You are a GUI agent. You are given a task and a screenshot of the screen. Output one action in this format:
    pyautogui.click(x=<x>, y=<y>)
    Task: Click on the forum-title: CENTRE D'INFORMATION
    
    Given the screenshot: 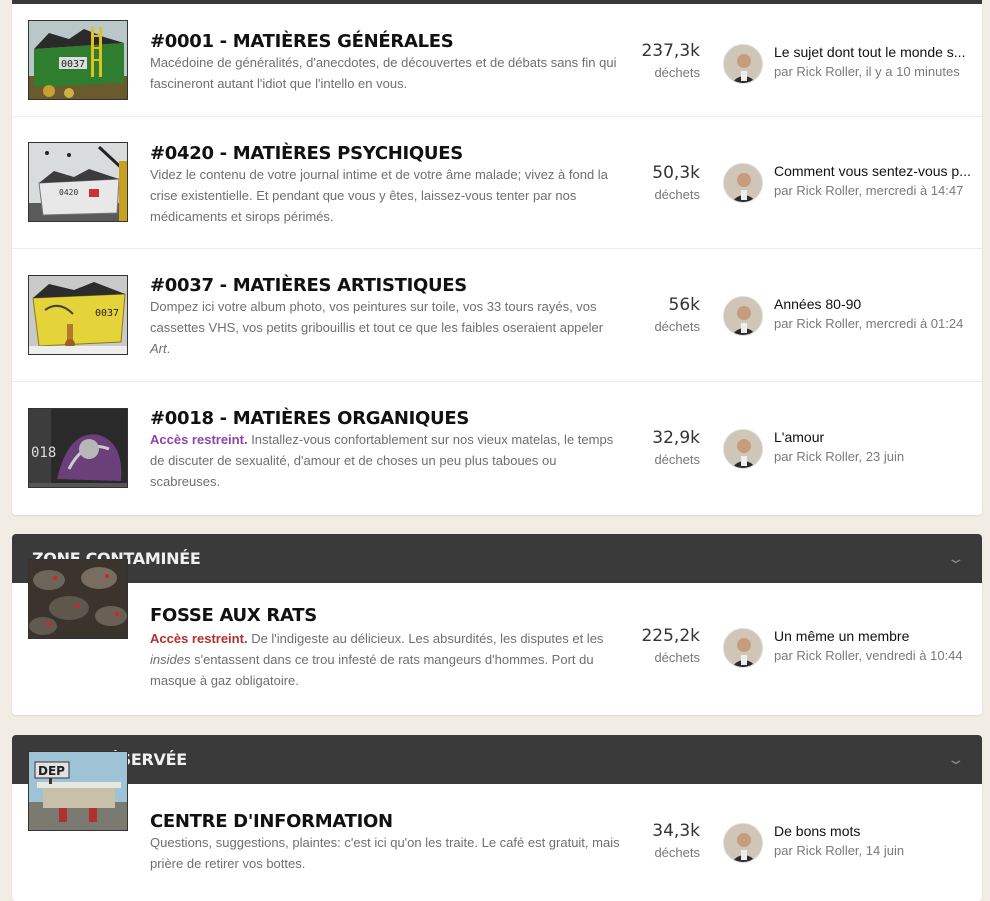 What is the action you would take?
    pyautogui.click(x=271, y=821)
    